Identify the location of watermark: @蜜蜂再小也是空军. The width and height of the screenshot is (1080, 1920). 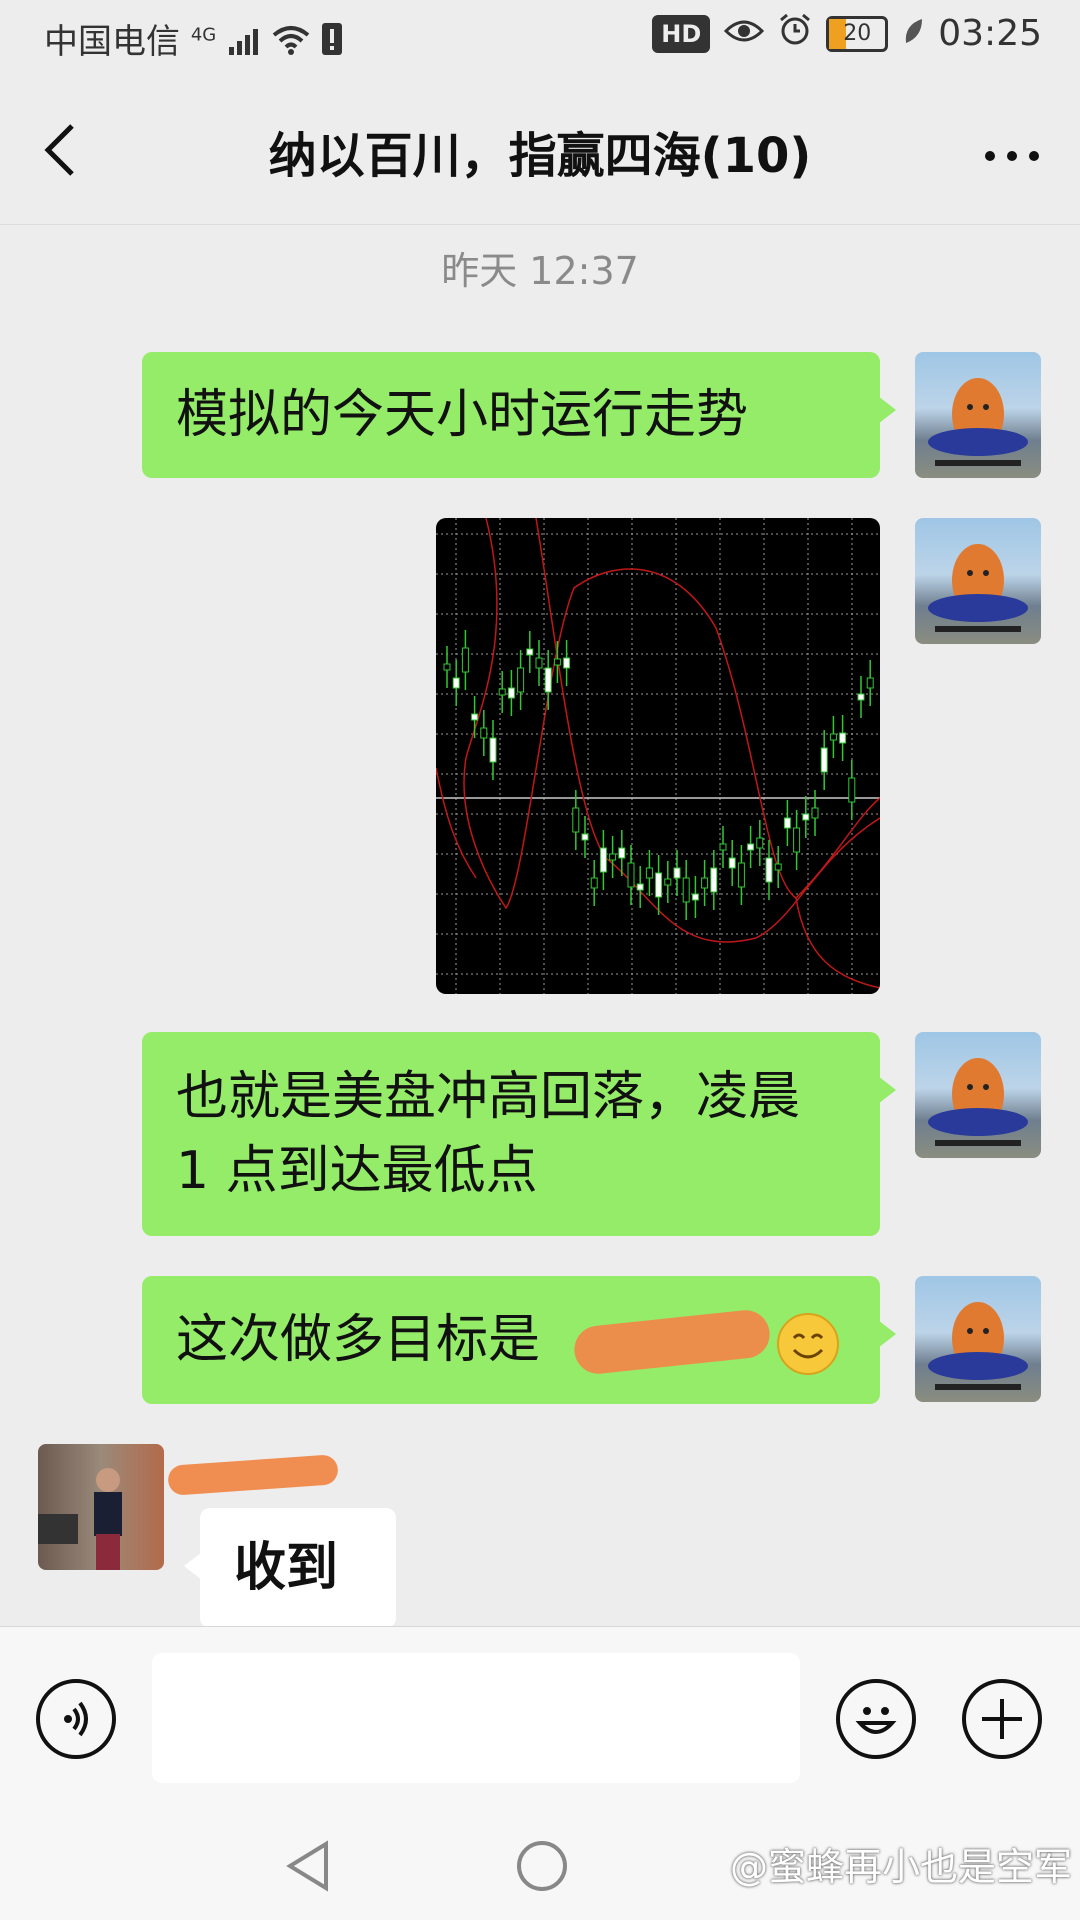
(900, 1867).